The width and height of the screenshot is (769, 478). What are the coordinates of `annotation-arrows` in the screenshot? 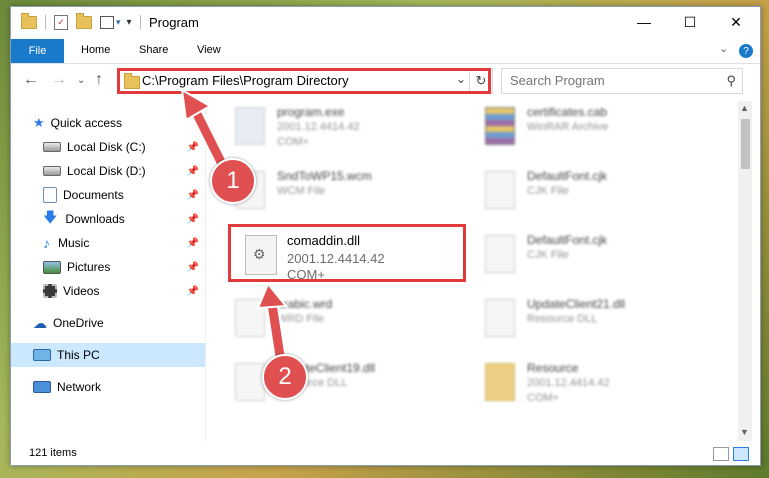 It's located at (234, 225).